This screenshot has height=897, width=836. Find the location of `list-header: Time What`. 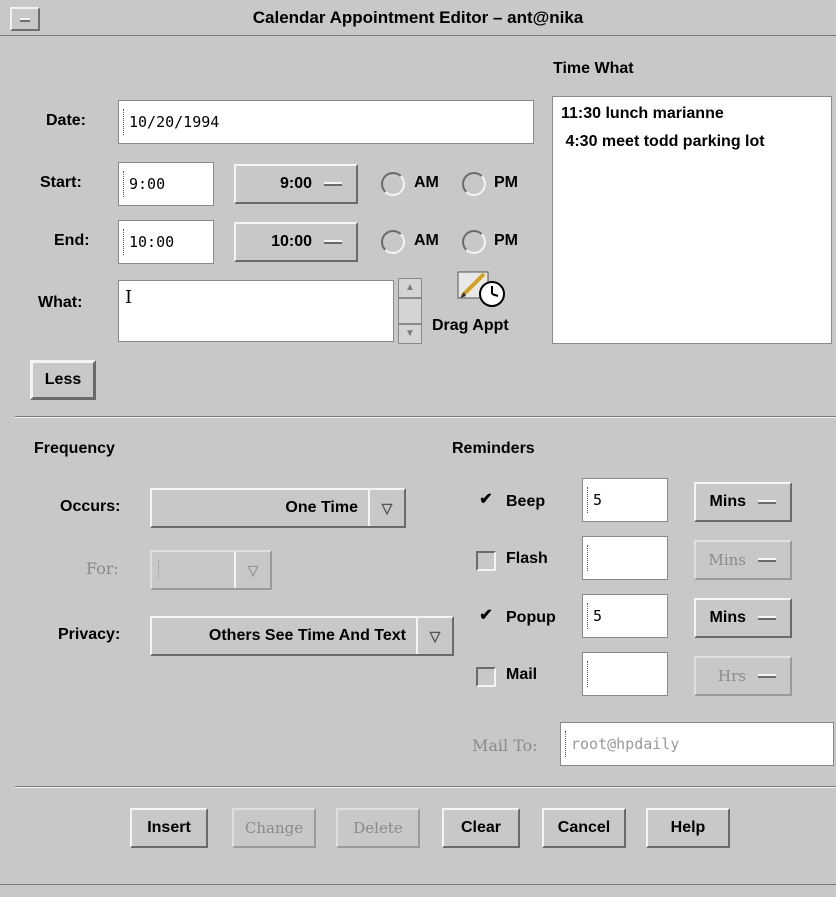

list-header: Time What is located at coordinates (593, 68).